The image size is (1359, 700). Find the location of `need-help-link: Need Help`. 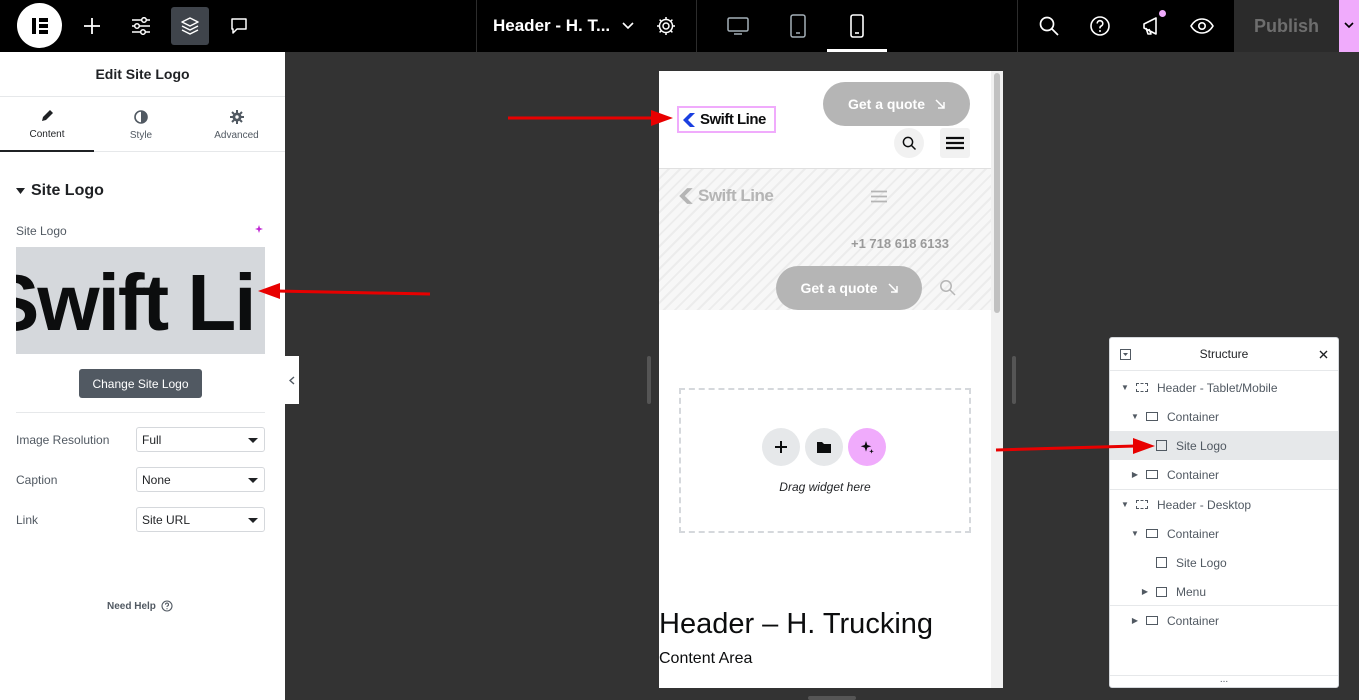

need-help-link: Need Help is located at coordinates (140, 606).